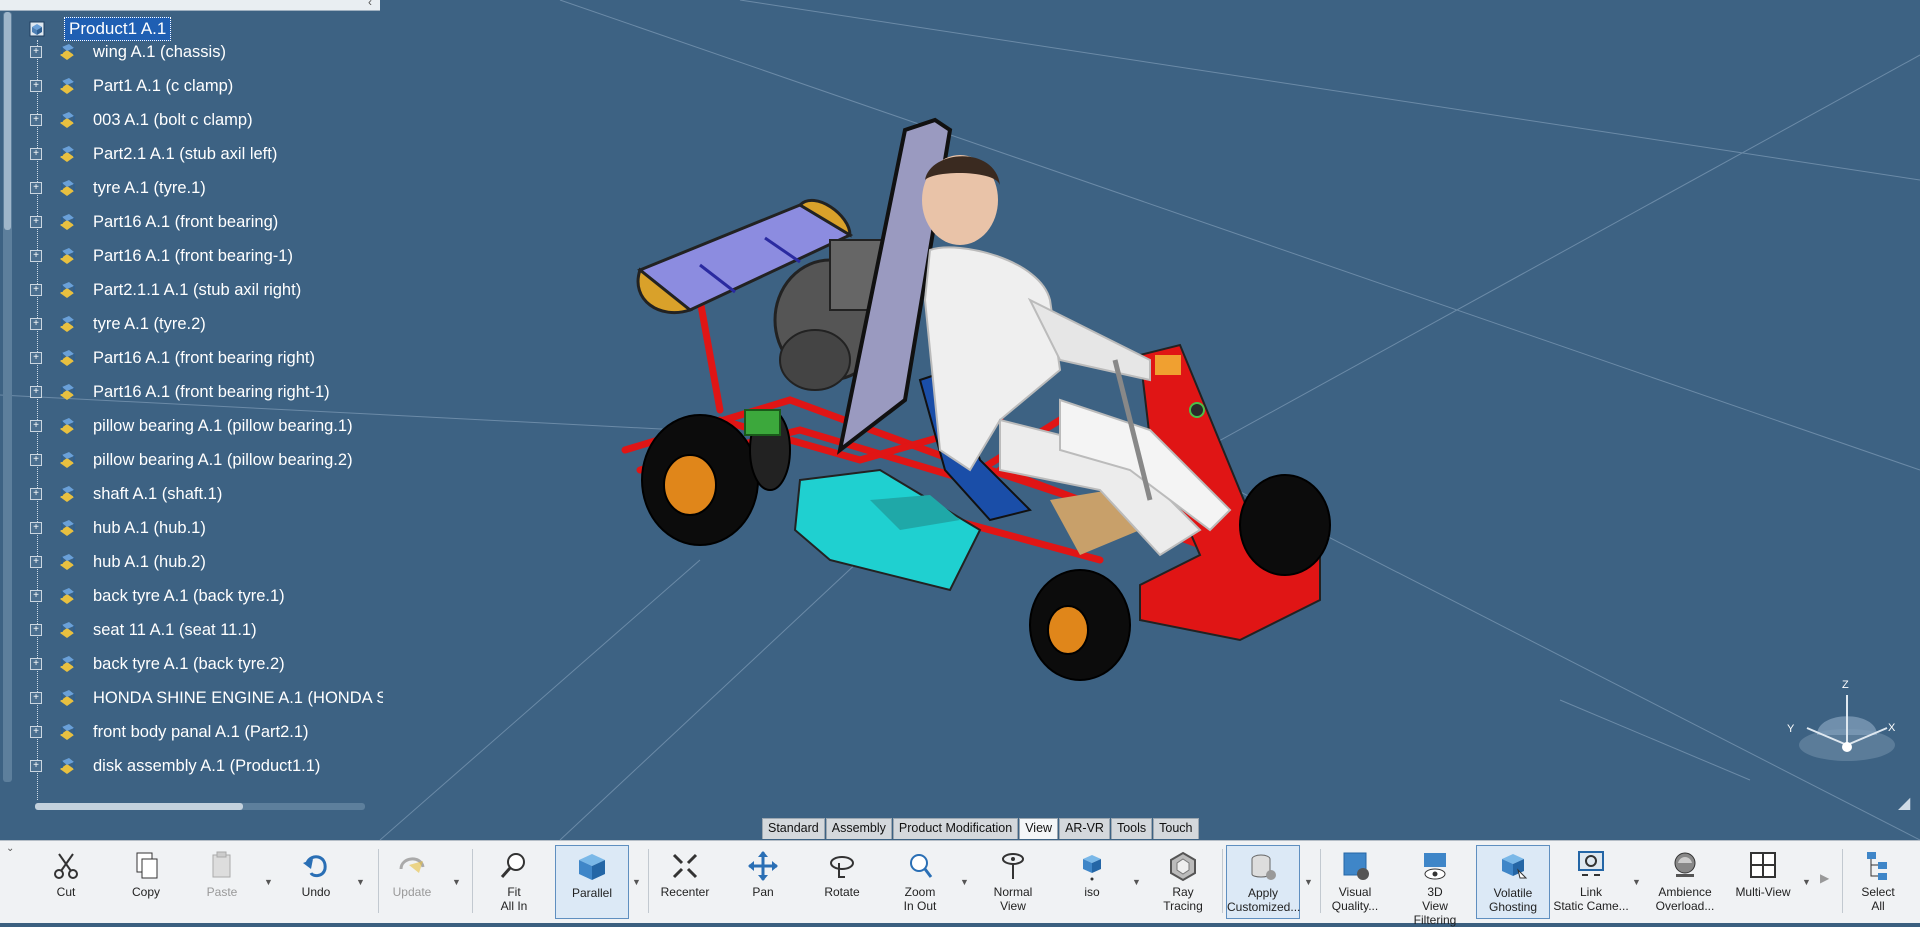  I want to click on tree-item: + hub A.1 (hub.2), so click(118, 562).